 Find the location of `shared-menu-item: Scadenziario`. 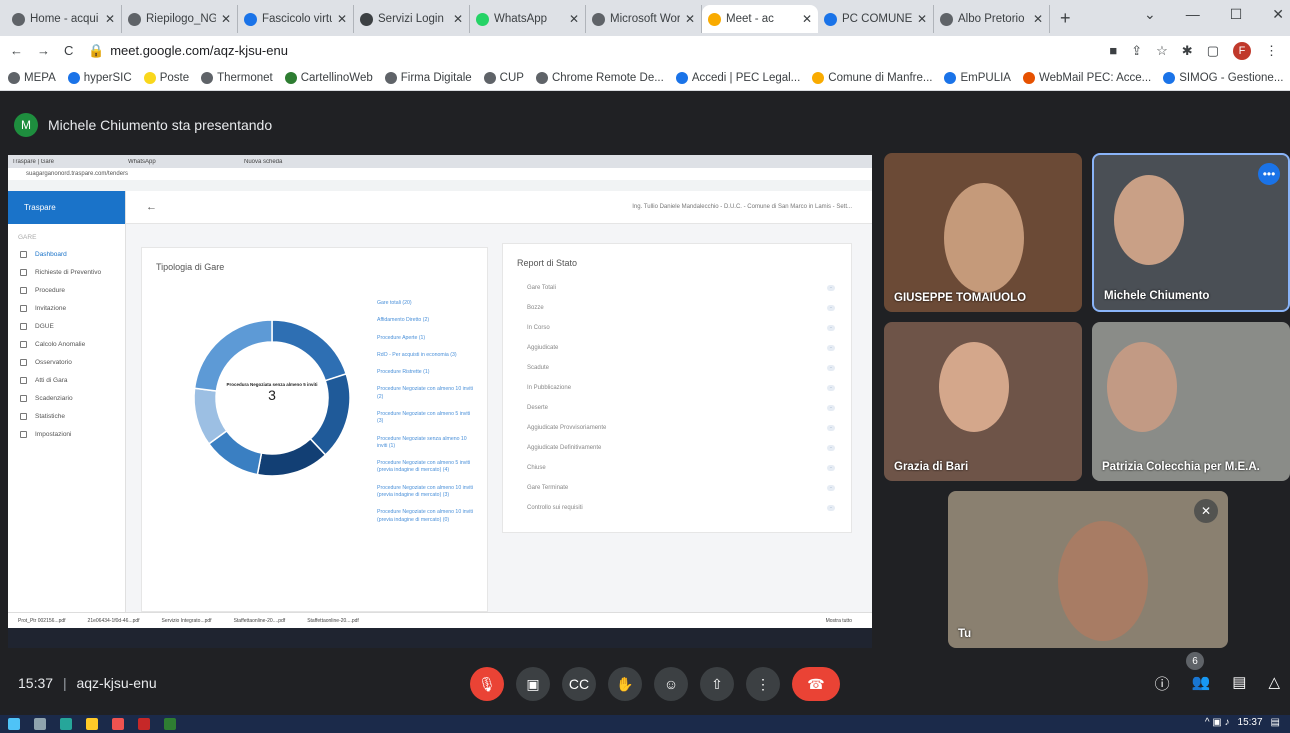

shared-menu-item: Scadenziario is located at coordinates (66, 398).